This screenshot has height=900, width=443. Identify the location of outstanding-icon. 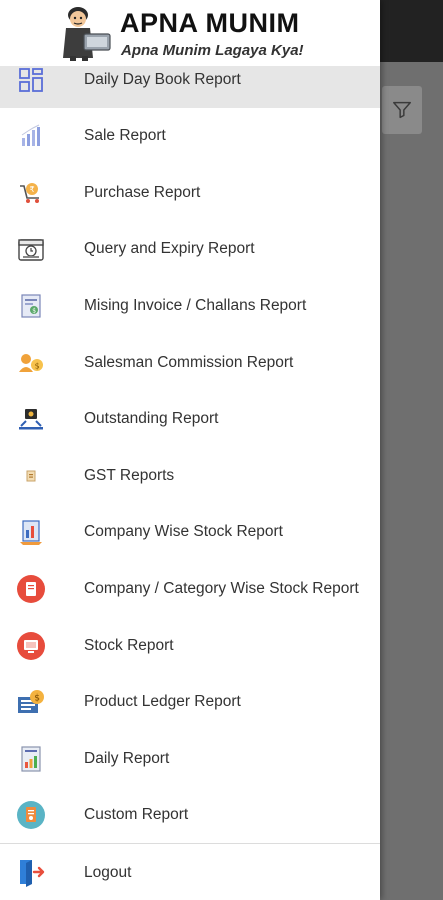
(31, 419).